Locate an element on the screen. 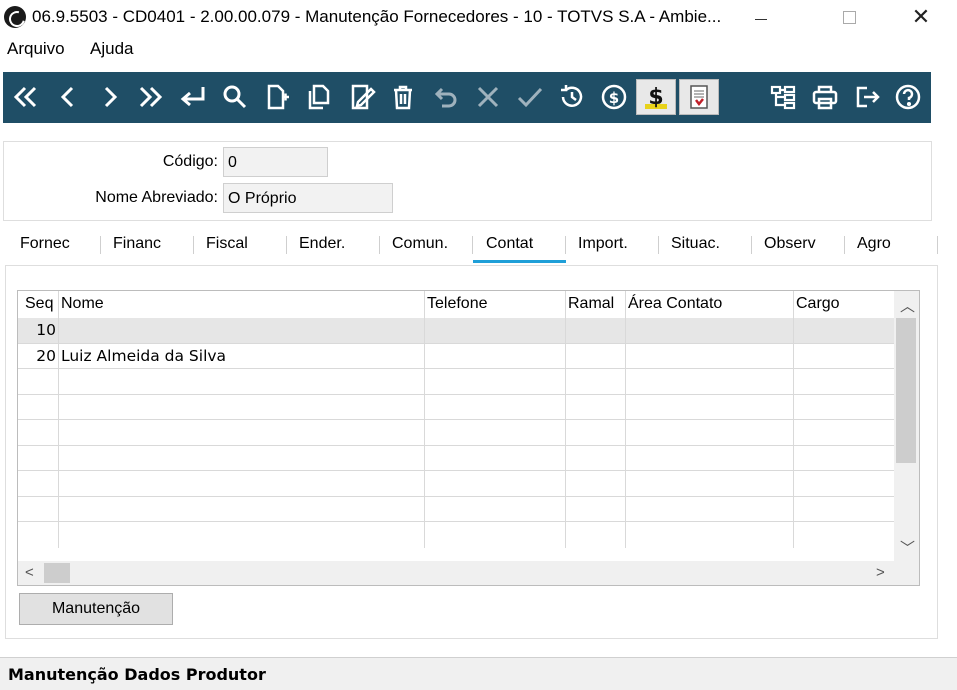 The height and width of the screenshot is (690, 957). table-row: 10 is located at coordinates (456, 331).